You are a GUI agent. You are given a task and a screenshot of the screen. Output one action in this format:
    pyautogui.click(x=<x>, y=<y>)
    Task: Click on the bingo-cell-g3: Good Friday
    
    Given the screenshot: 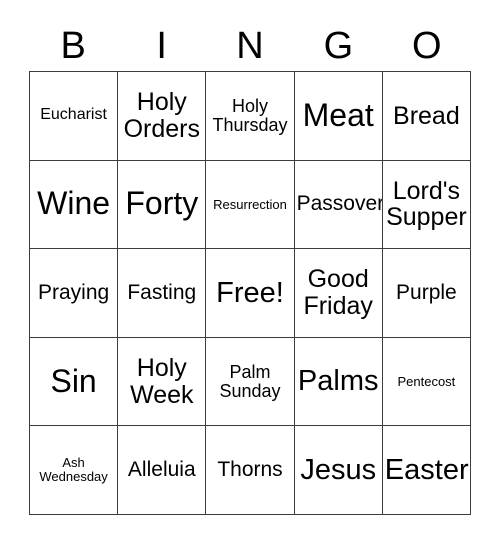 What is the action you would take?
    pyautogui.click(x=338, y=293)
    